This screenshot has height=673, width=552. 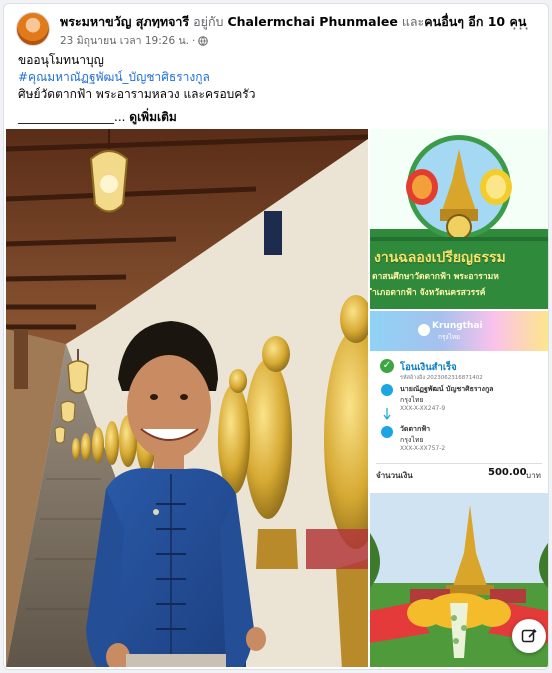 What do you see at coordinates (387, 366) in the screenshot?
I see `check-icon: ✓` at bounding box center [387, 366].